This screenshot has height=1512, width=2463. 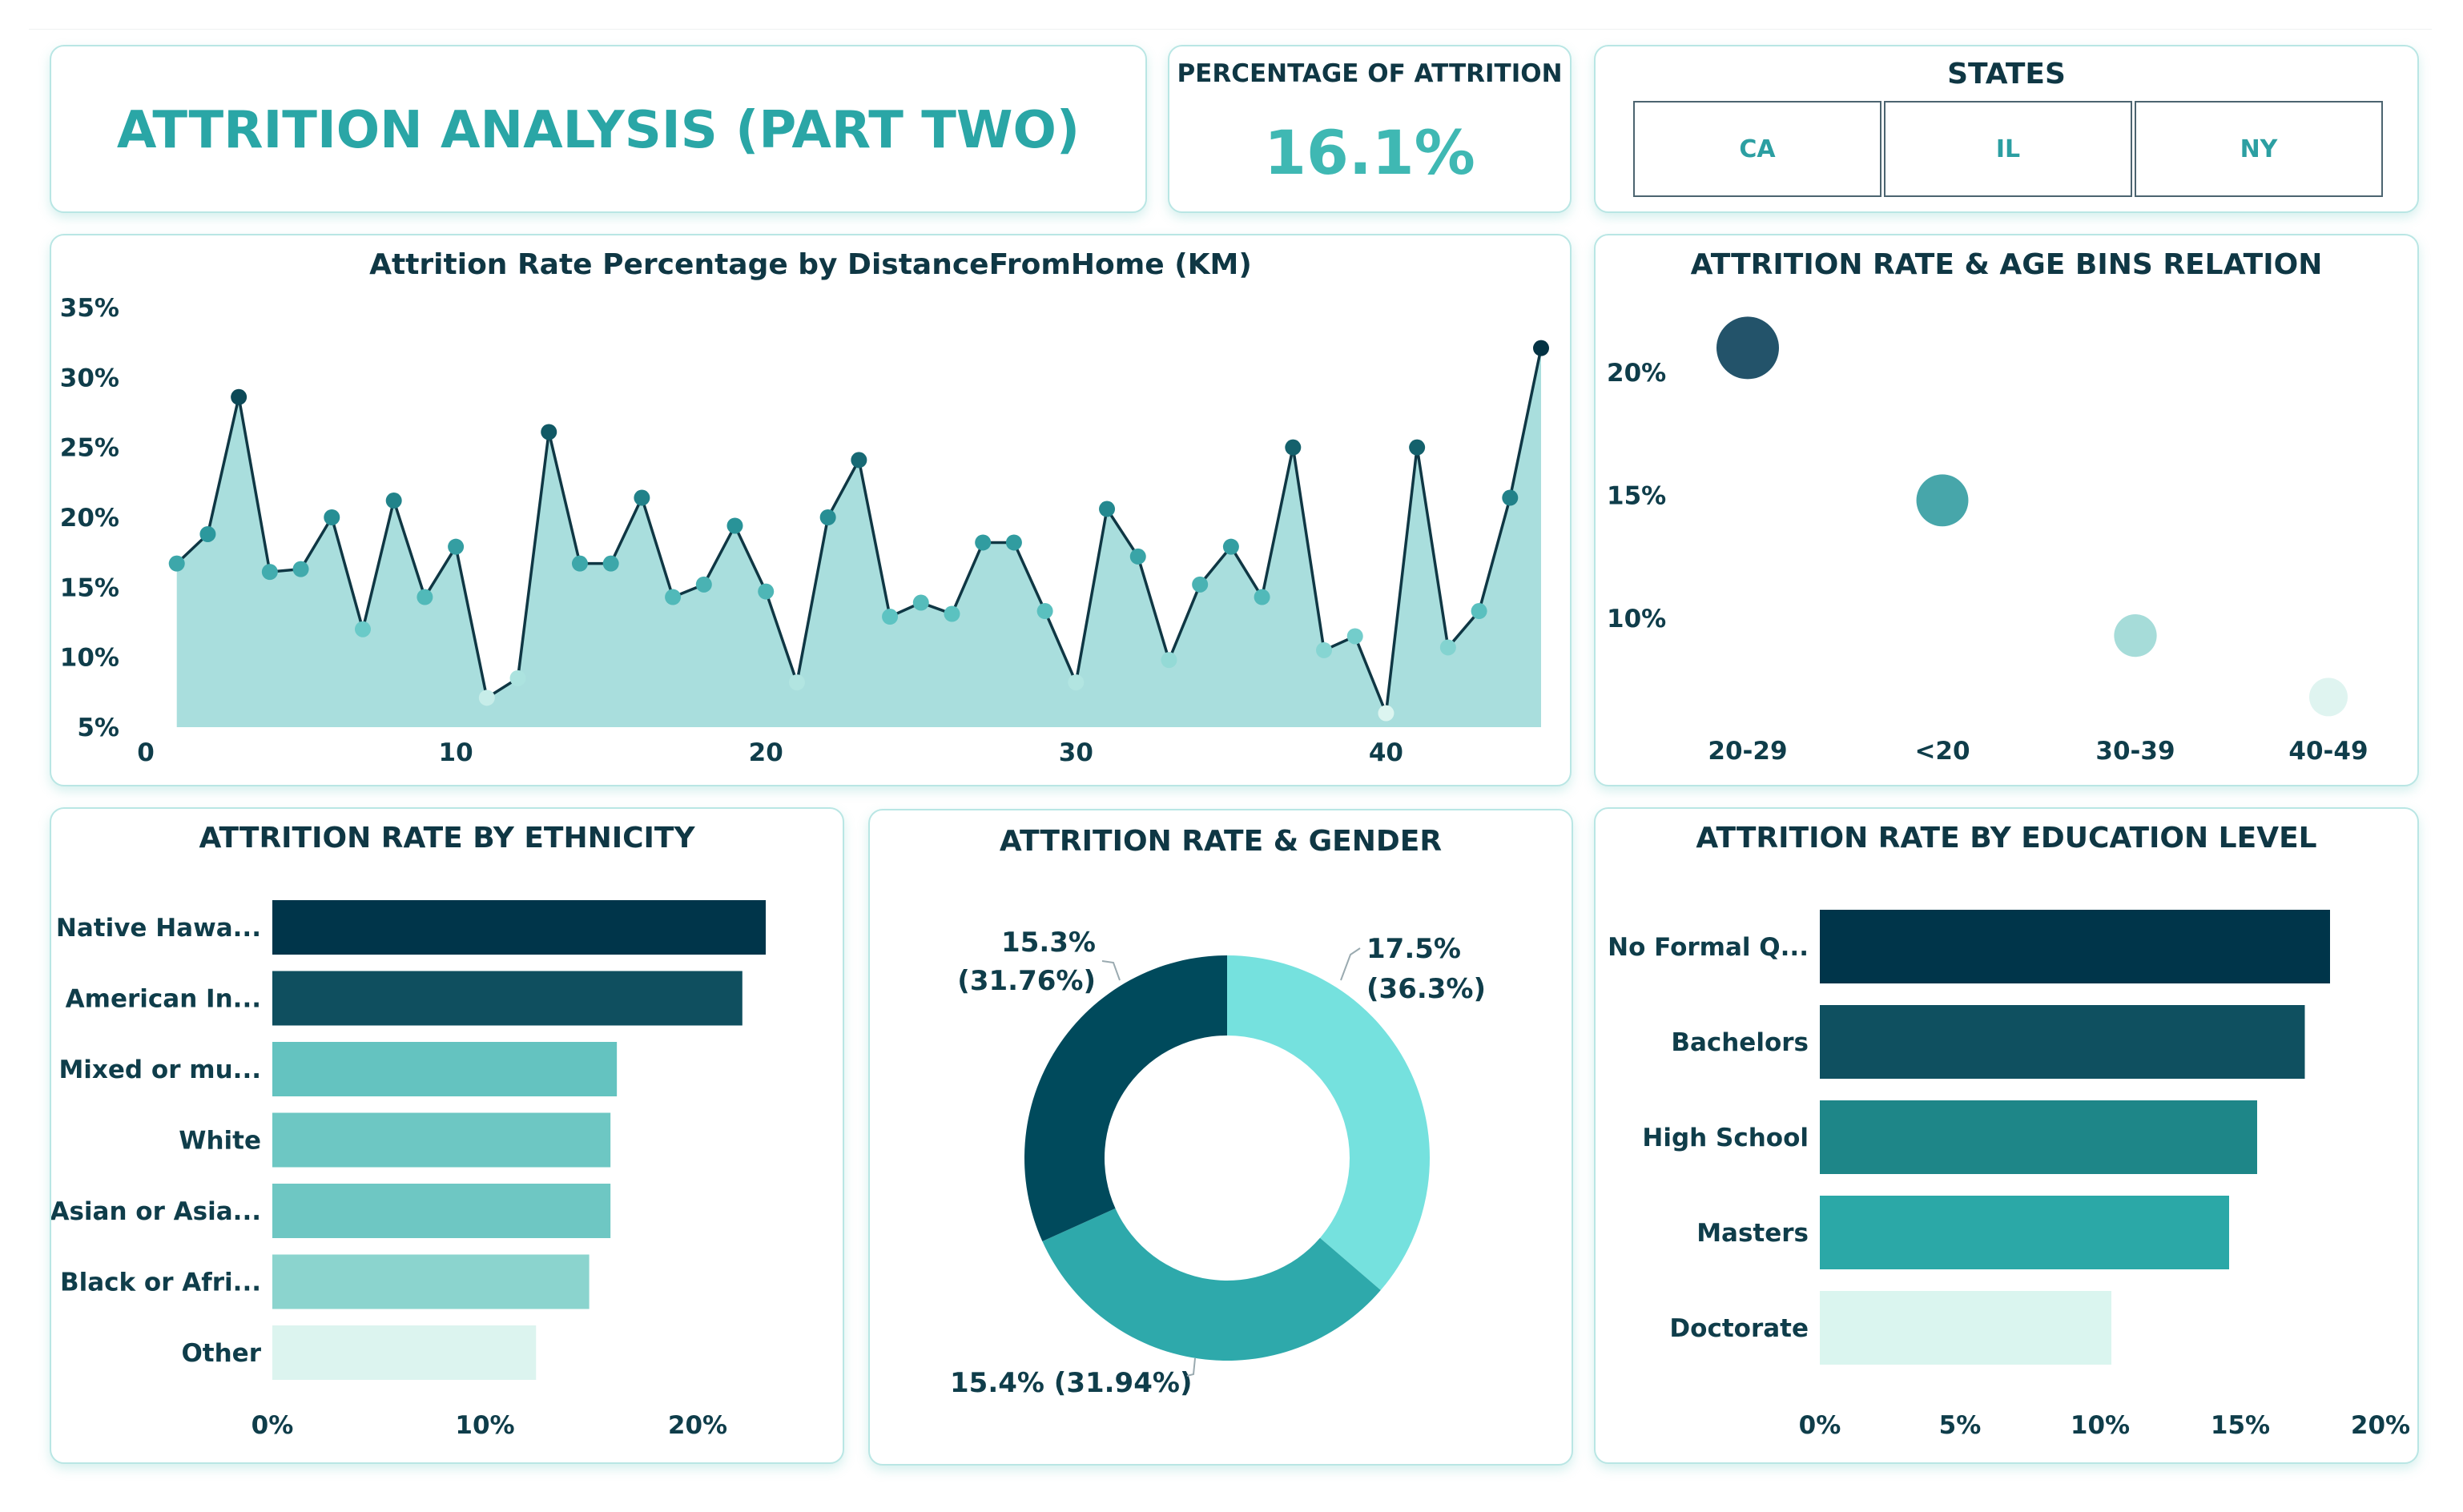 I want to click on gender-label-share: (31.76%), so click(x=1026, y=981).